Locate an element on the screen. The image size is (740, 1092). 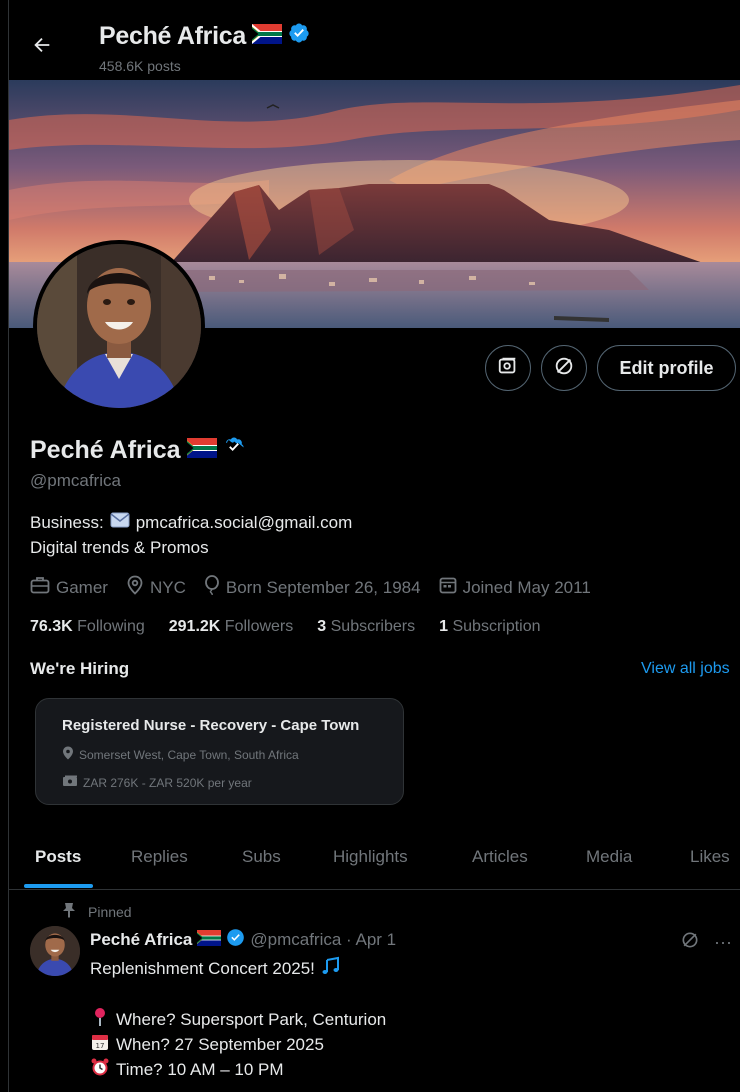
tab-articles: Articles is located at coordinates (500, 857).